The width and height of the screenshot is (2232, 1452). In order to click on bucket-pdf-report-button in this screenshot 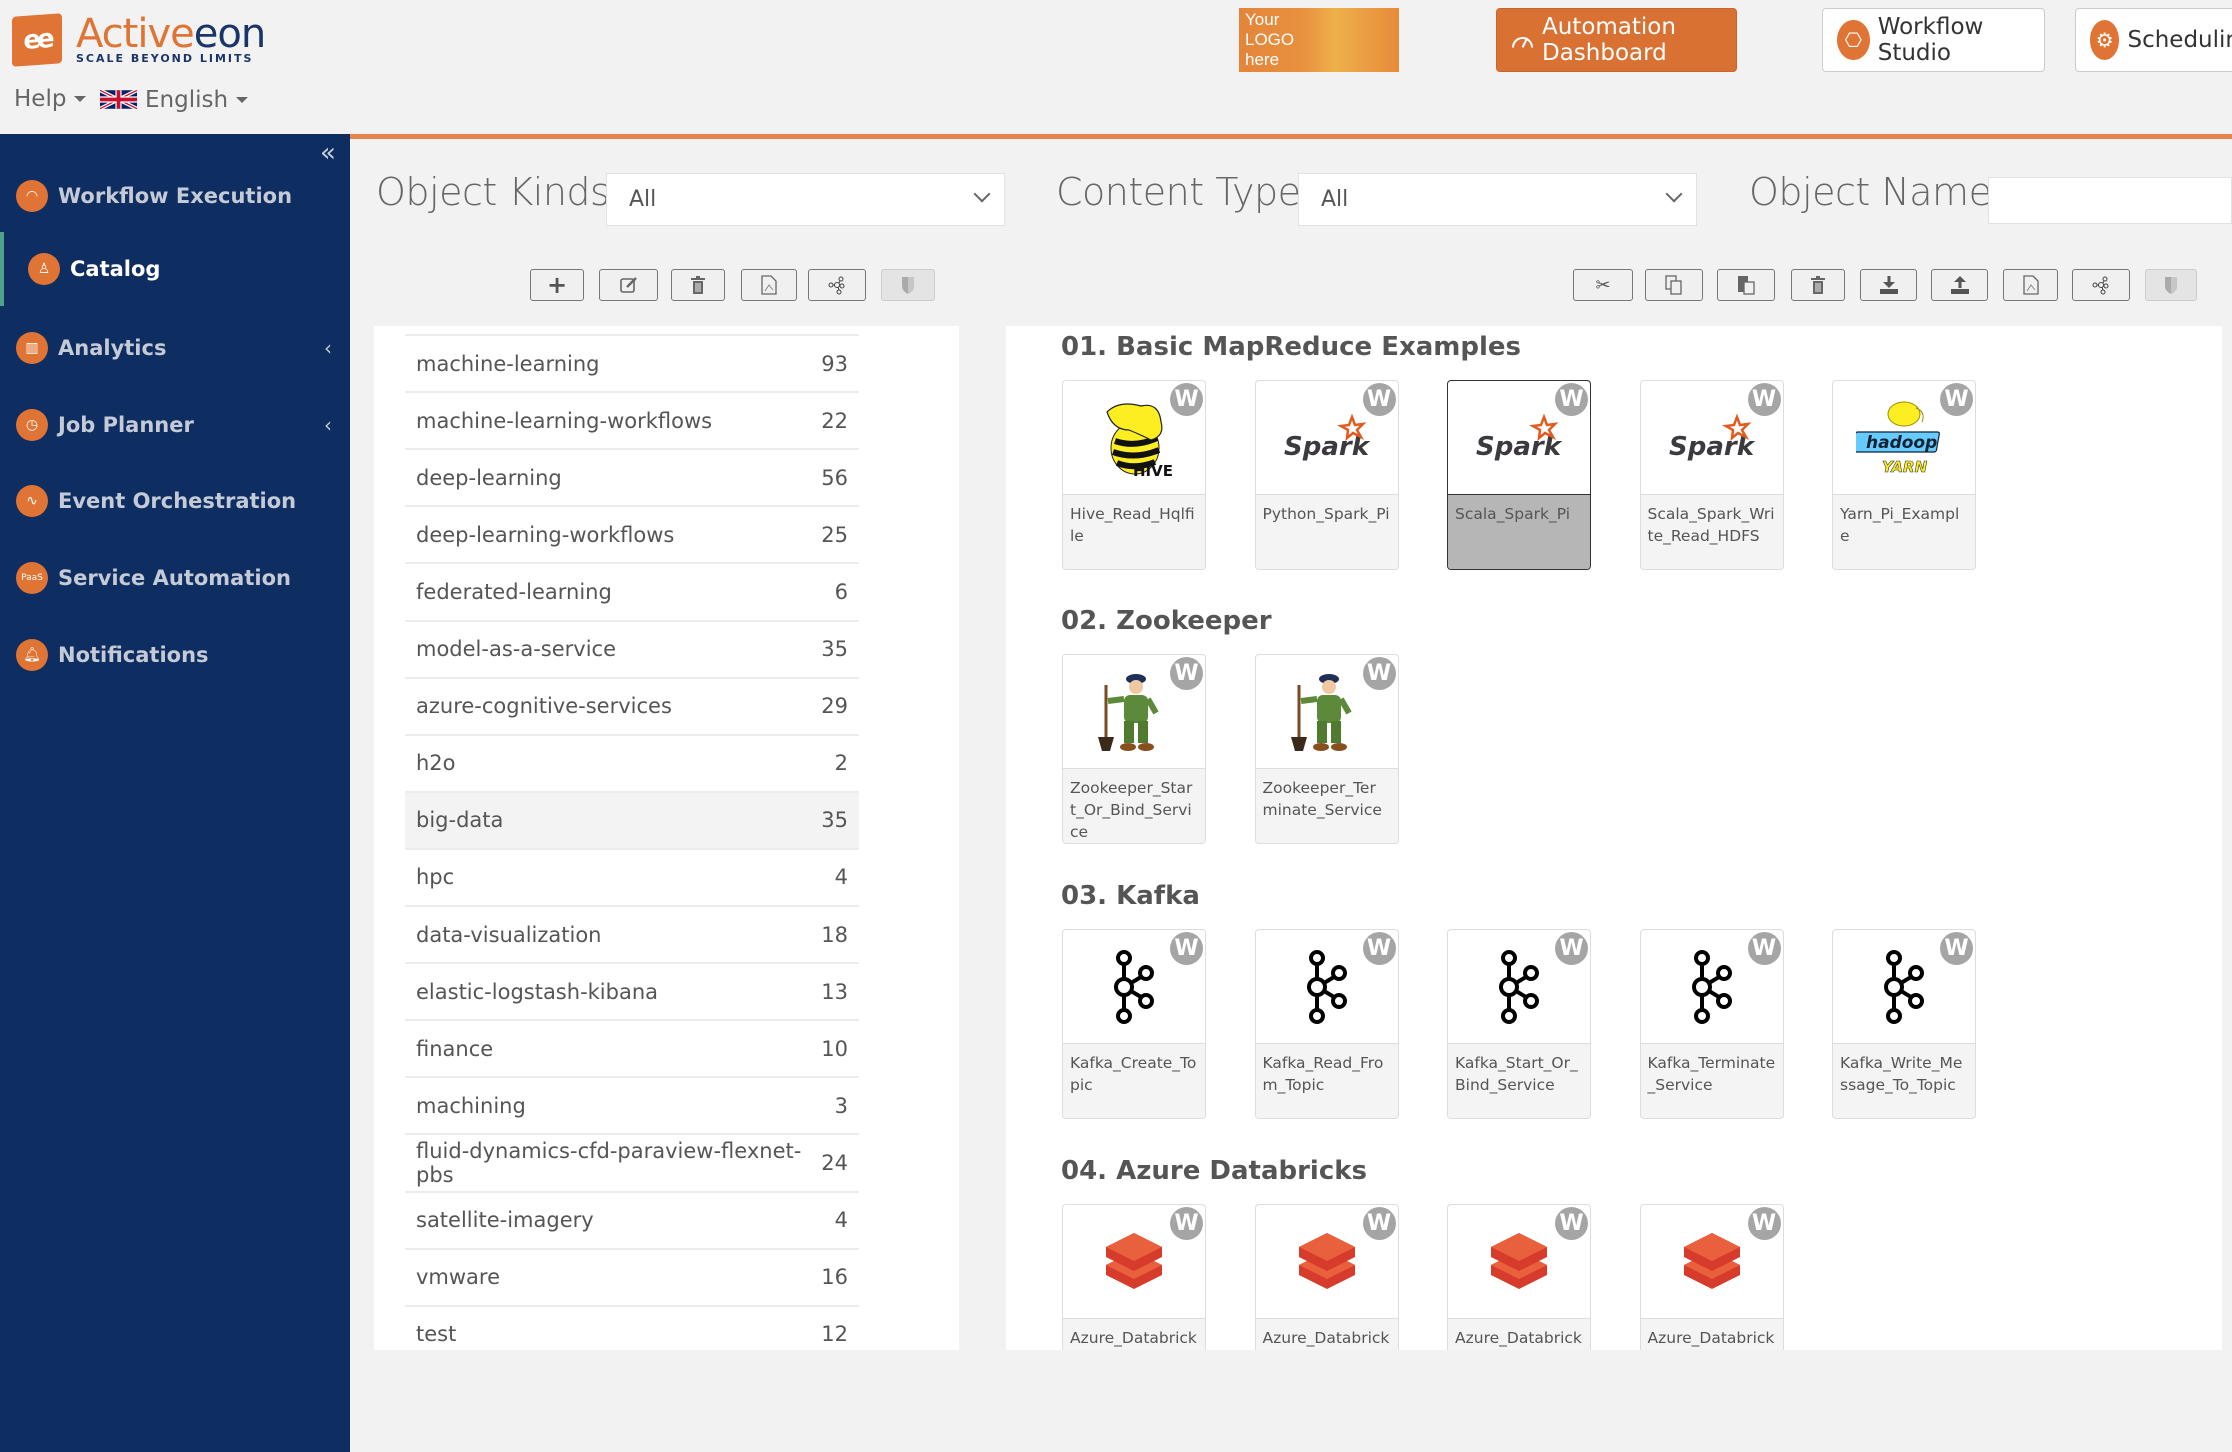, I will do `click(769, 285)`.